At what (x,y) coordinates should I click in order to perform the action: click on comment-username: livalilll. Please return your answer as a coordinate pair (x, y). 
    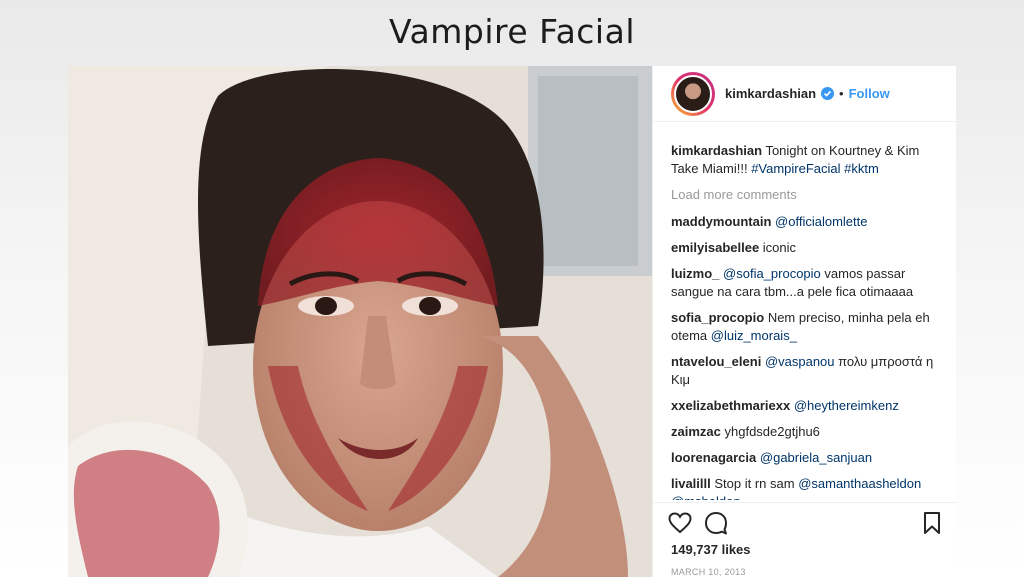
    Looking at the image, I should click on (691, 483).